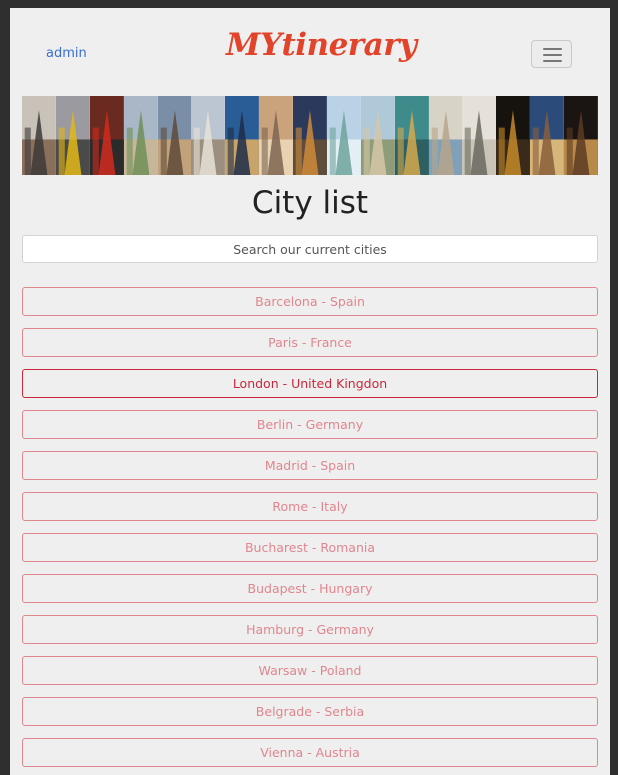 This screenshot has height=775, width=618. Describe the element at coordinates (310, 506) in the screenshot. I see `city-item: Rome - Italy` at that location.